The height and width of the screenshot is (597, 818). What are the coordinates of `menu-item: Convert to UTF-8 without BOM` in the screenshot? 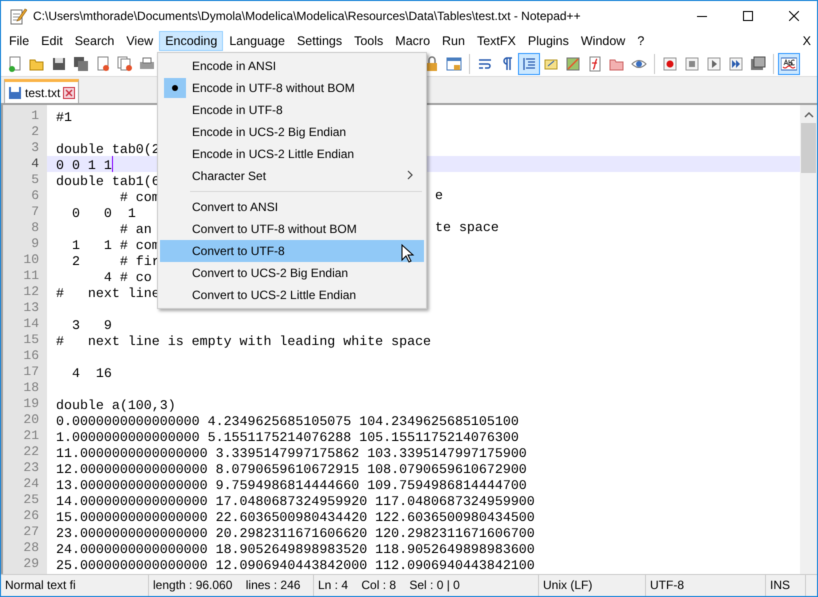 It's located at (292, 229).